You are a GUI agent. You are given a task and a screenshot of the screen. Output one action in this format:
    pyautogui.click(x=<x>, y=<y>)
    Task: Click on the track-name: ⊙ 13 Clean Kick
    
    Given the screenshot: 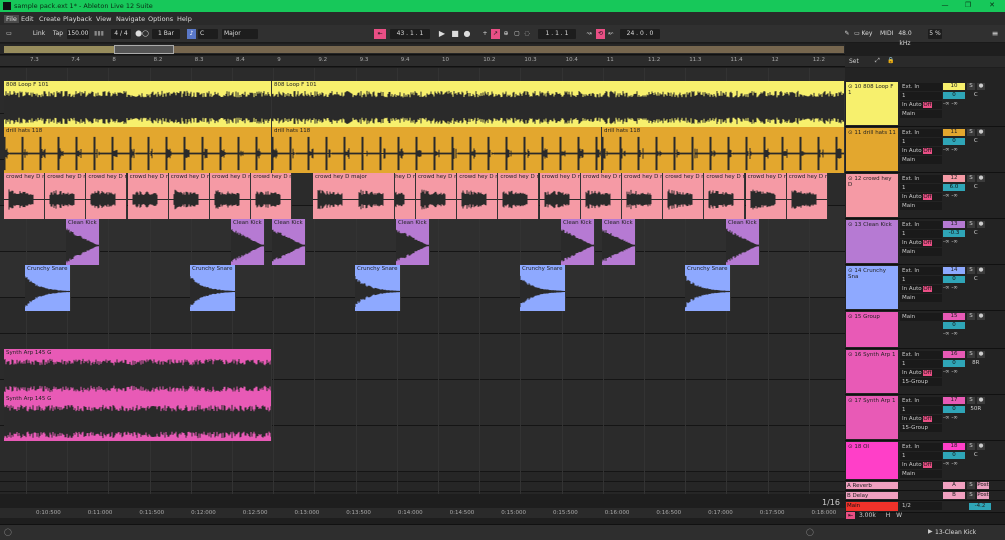 What is the action you would take?
    pyautogui.click(x=872, y=241)
    